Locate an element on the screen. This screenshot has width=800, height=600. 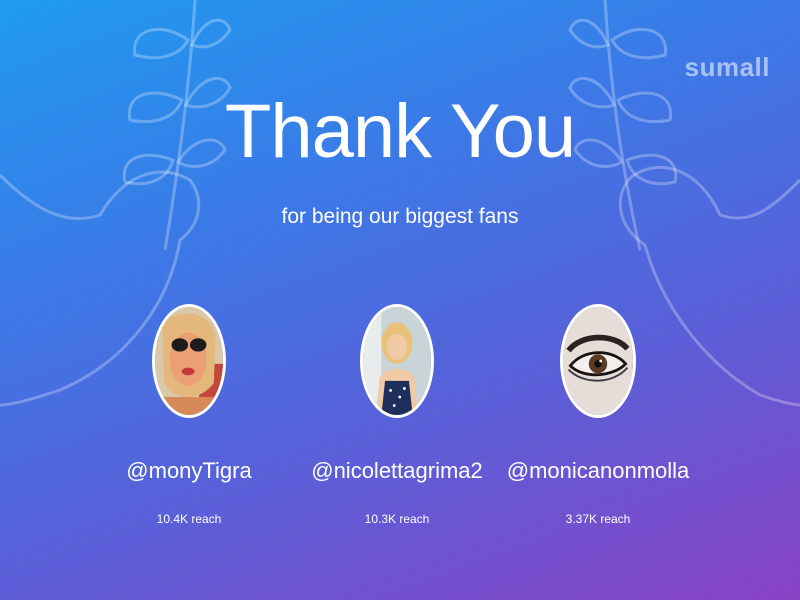
page-title: Thank You is located at coordinates (400, 131).